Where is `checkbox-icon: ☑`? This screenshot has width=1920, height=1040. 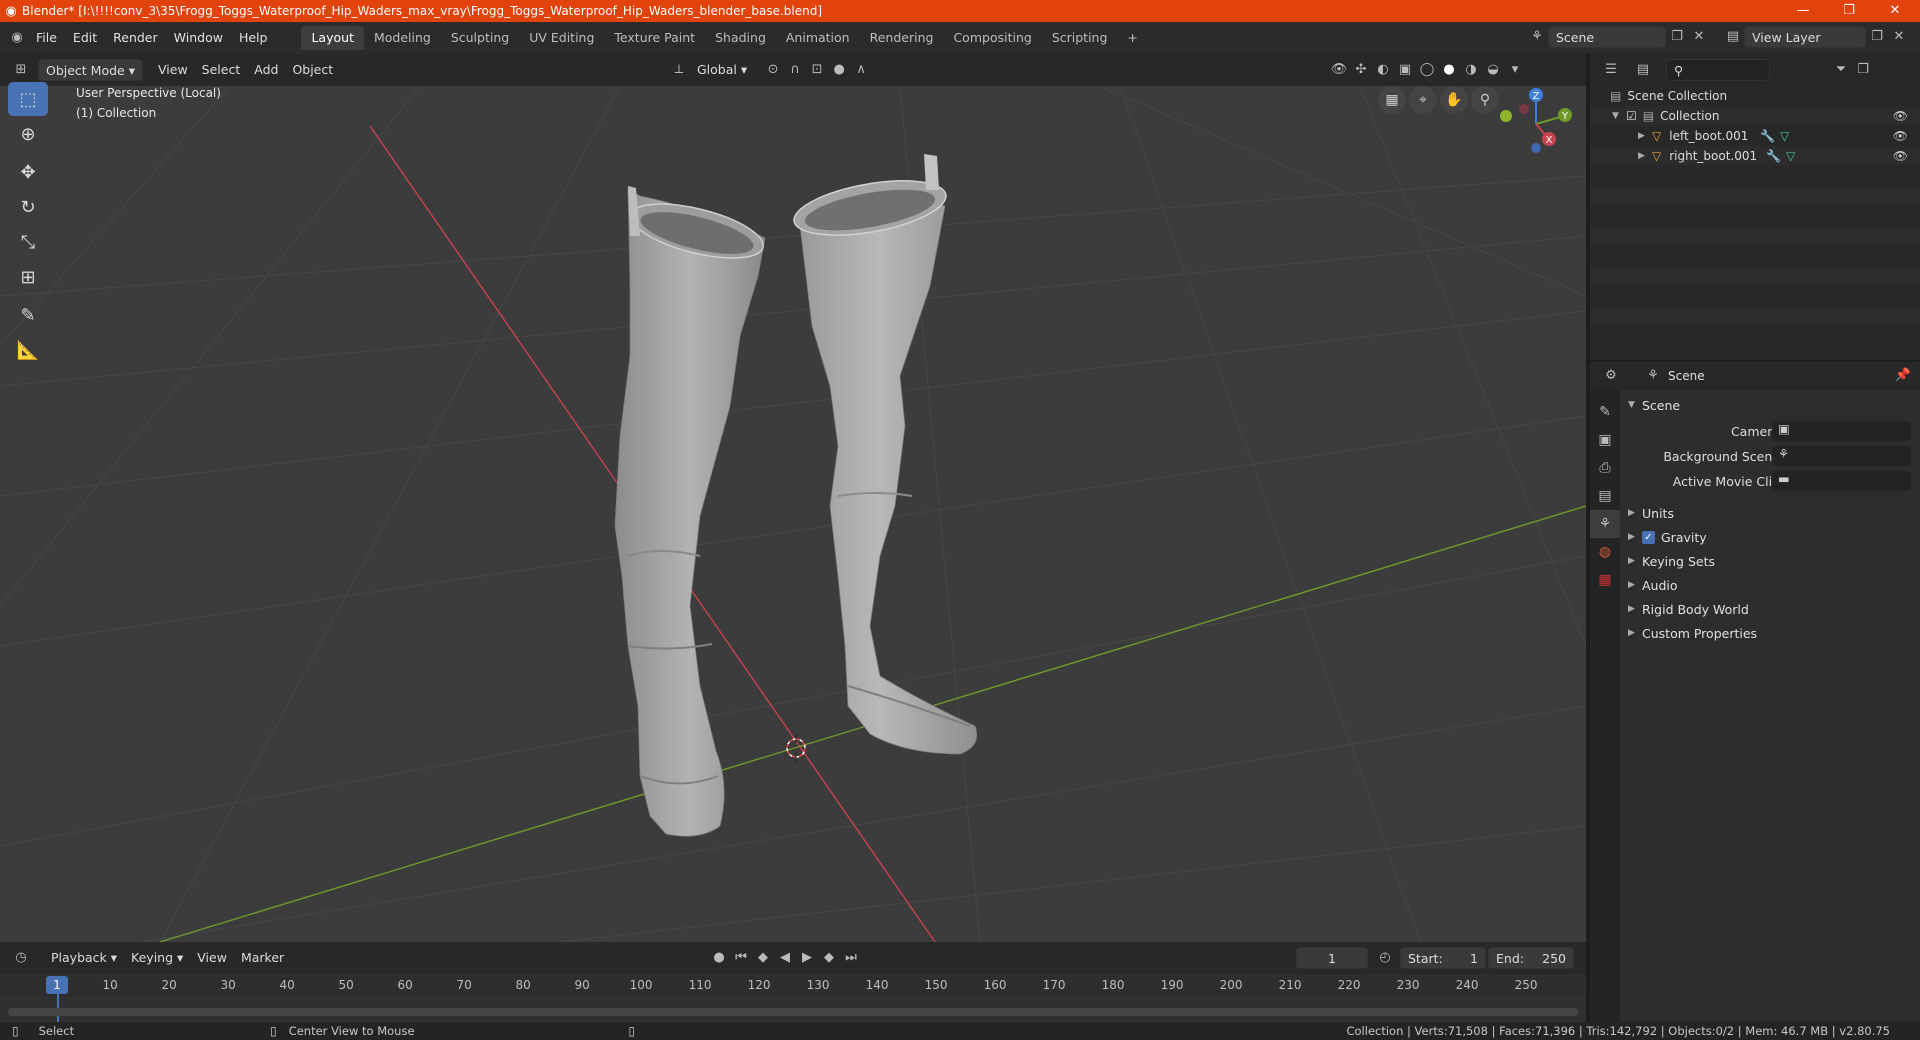
checkbox-icon: ☑ is located at coordinates (1631, 116).